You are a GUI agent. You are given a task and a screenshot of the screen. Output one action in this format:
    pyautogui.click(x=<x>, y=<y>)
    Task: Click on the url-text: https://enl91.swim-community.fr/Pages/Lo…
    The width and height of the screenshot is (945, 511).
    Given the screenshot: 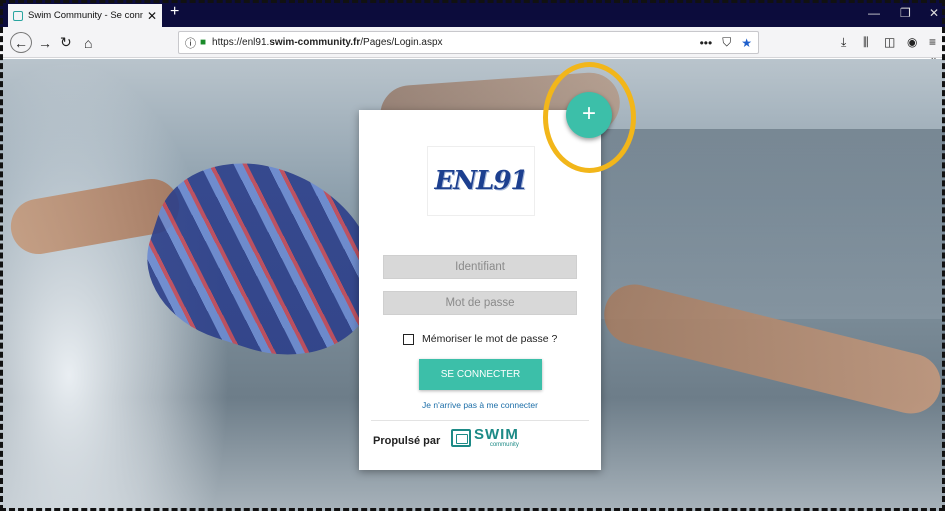 What is the action you would take?
    pyautogui.click(x=451, y=42)
    